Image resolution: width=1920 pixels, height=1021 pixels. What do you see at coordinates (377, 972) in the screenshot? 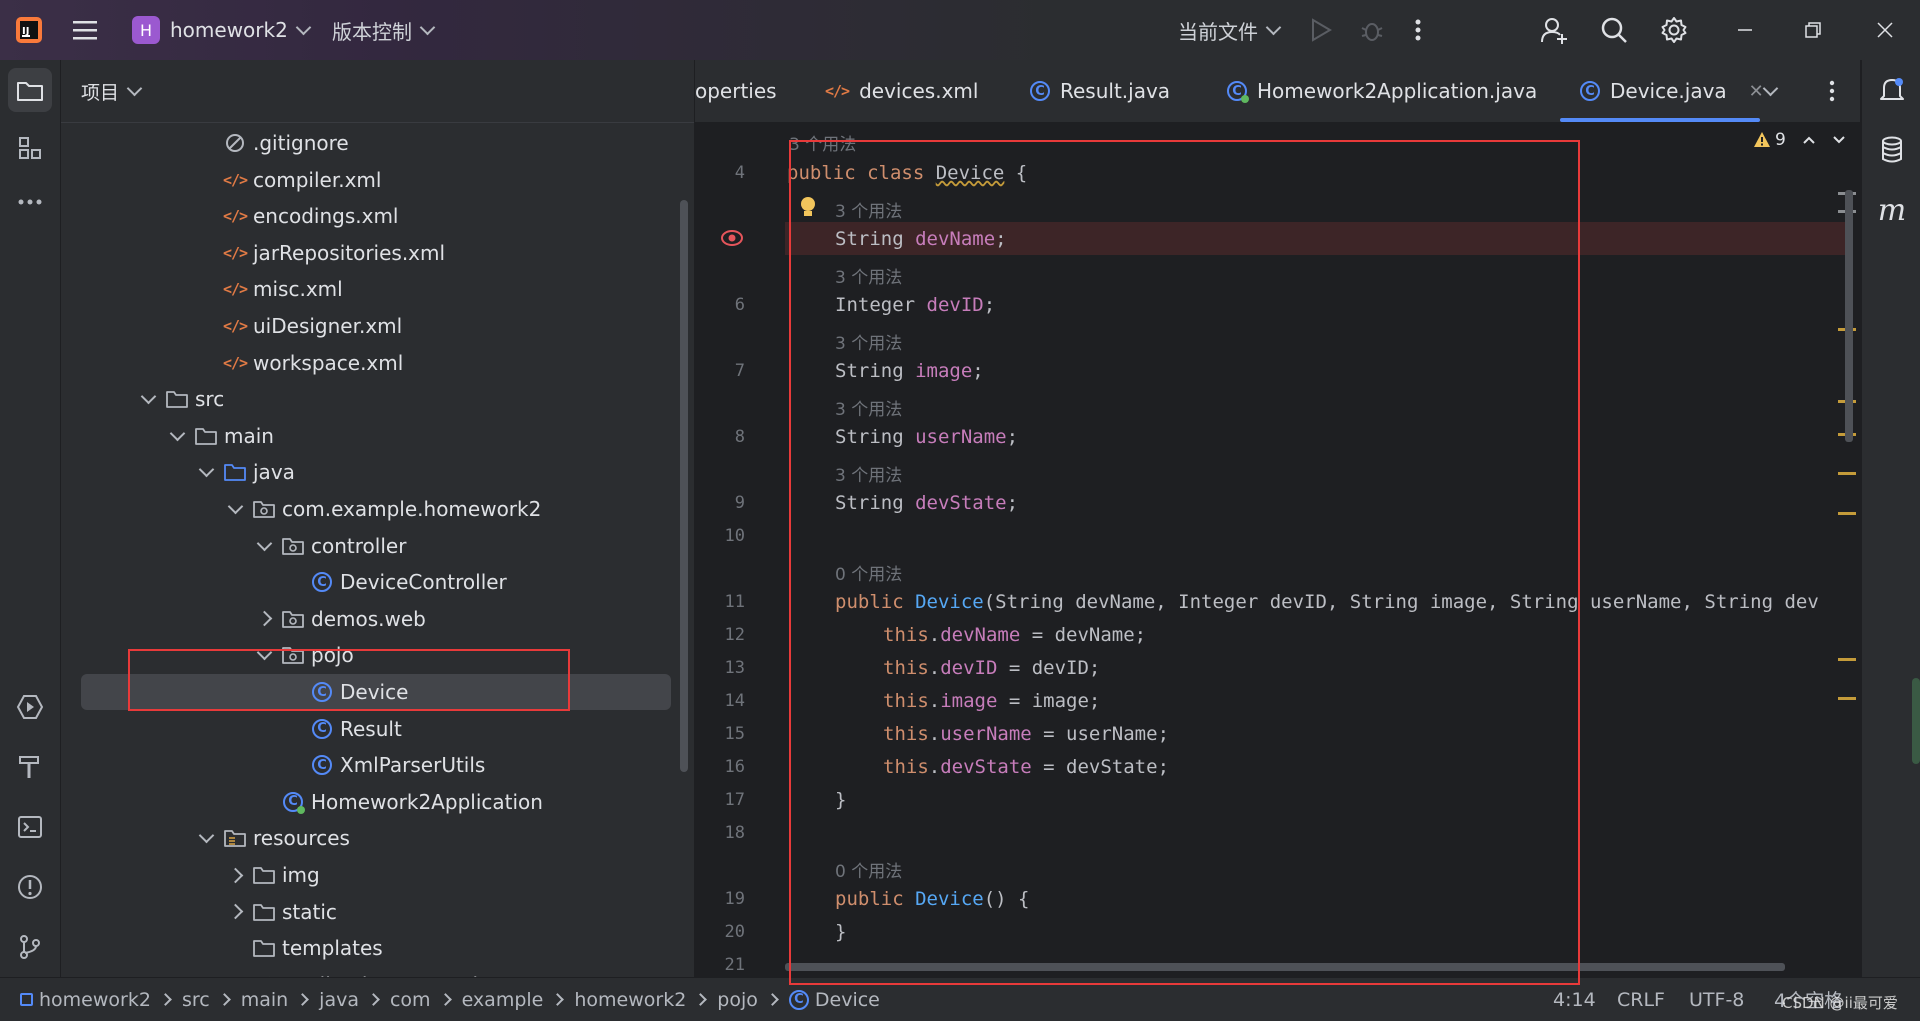
I see `tree-item-application-properties: application.properties` at bounding box center [377, 972].